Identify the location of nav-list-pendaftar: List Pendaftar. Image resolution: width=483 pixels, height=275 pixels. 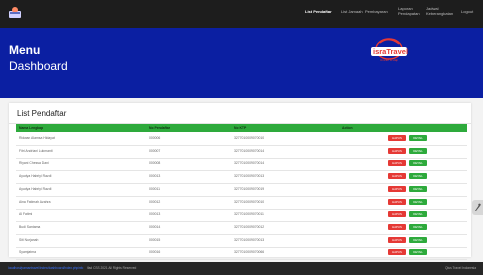
(318, 12).